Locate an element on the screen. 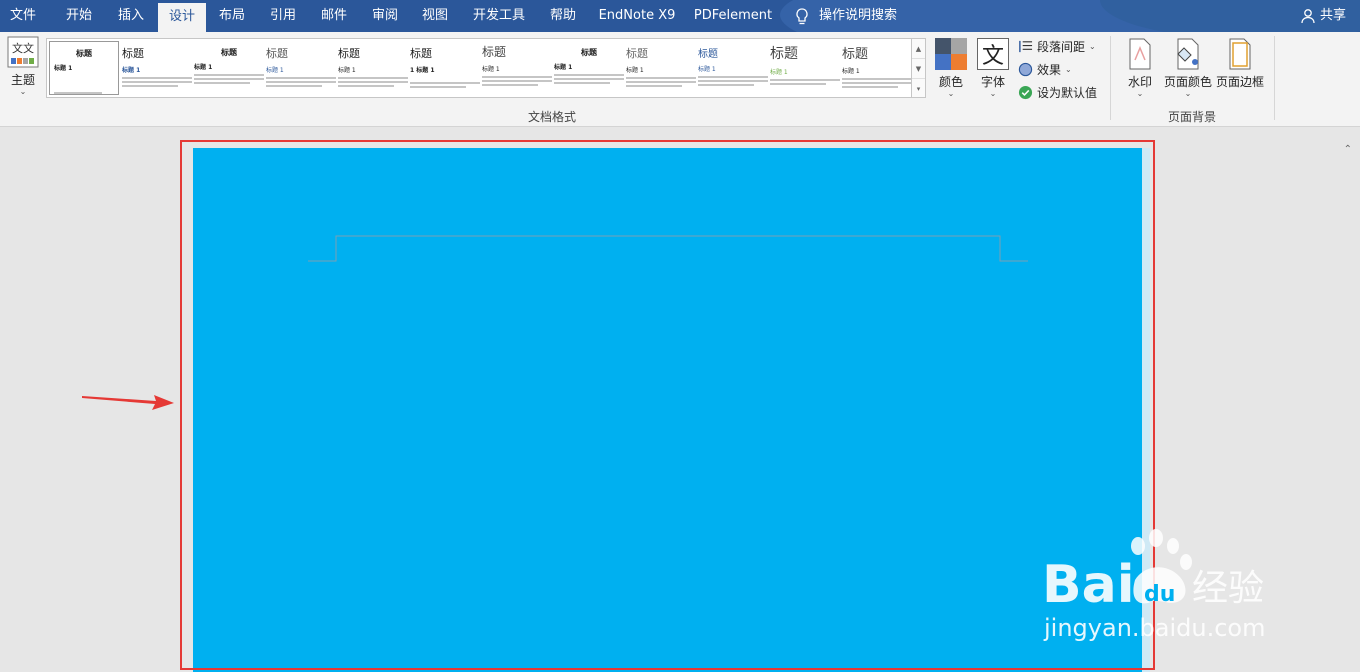 The height and width of the screenshot is (672, 1360). collapse-ribbon-icon: ⌃ is located at coordinates (1348, 149).